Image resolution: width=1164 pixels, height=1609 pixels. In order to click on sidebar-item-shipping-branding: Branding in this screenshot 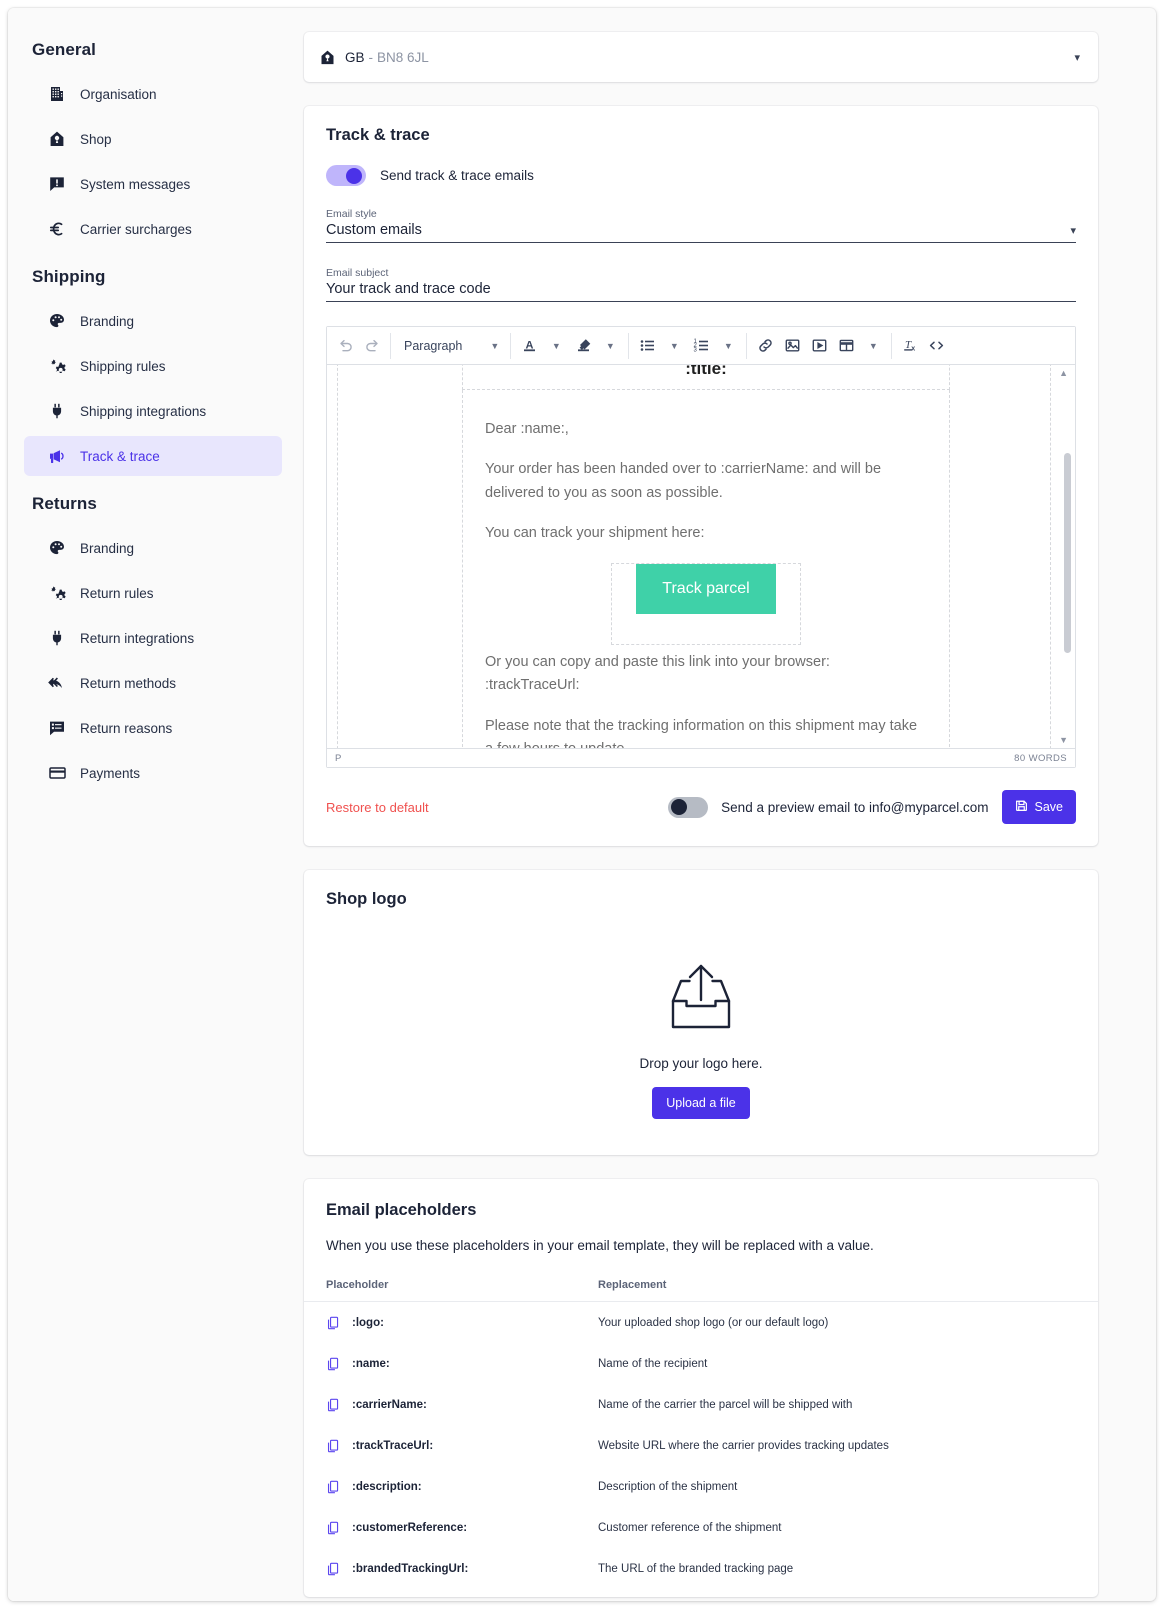, I will do `click(153, 321)`.